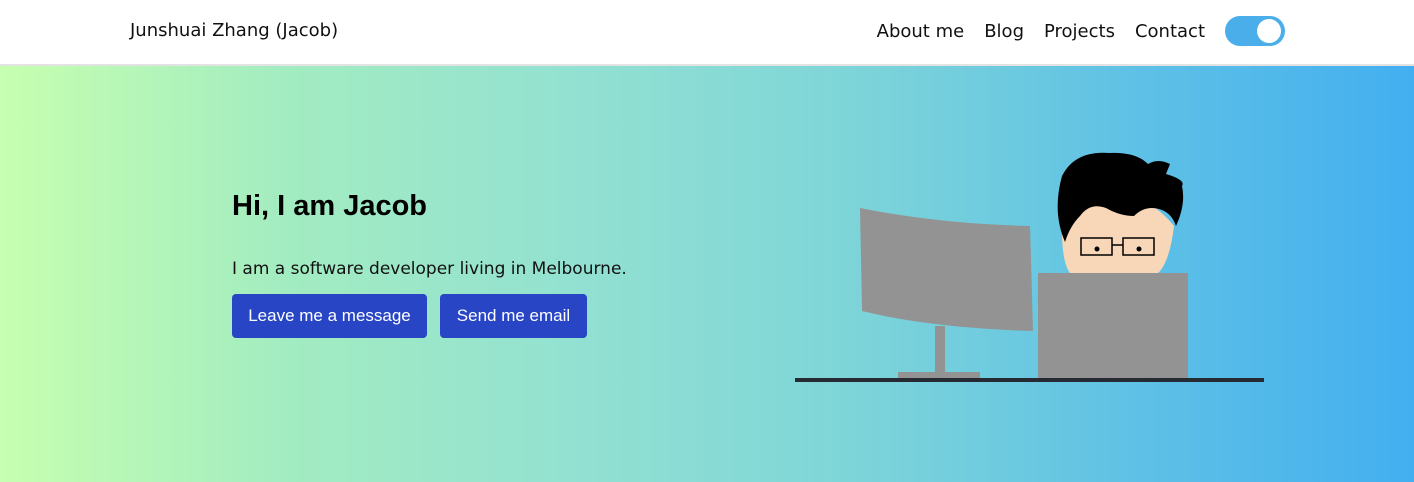  I want to click on desk-surface, so click(1029, 380).